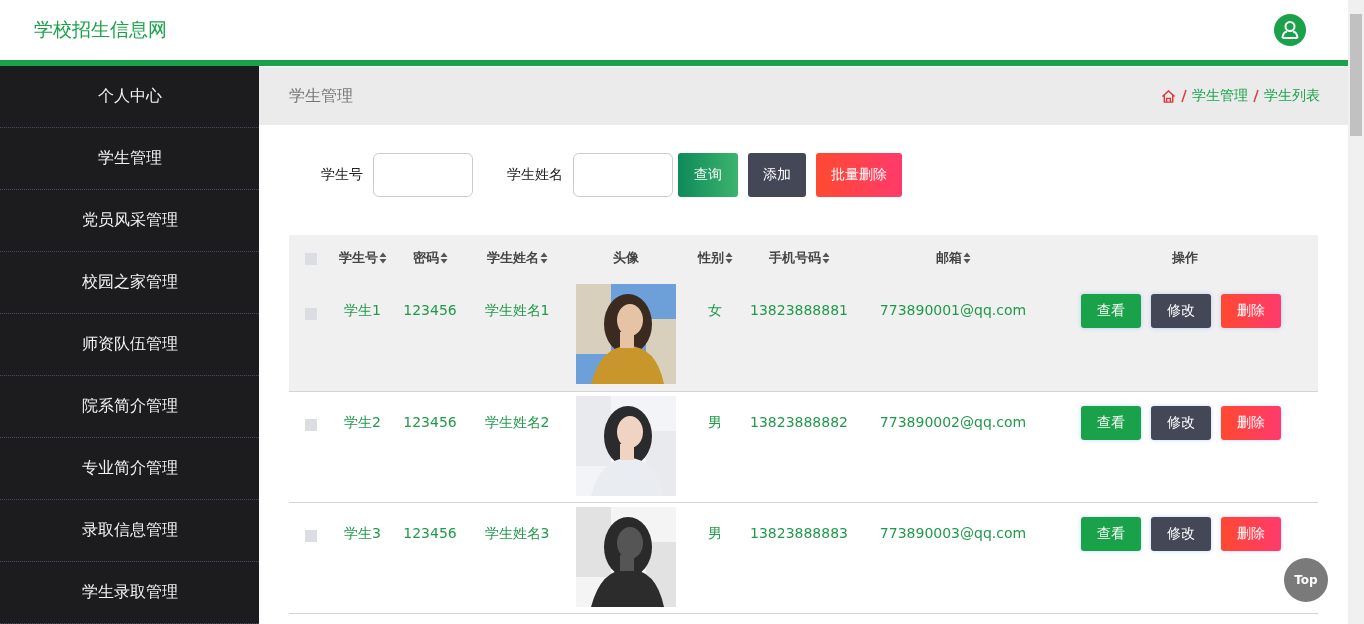 This screenshot has width=1364, height=624. What do you see at coordinates (803, 335) in the screenshot?
I see `table-row: 学生1 123456 学生姓名1 女 13823888881 773890001@qq.com 查看 修改 删除` at bounding box center [803, 335].